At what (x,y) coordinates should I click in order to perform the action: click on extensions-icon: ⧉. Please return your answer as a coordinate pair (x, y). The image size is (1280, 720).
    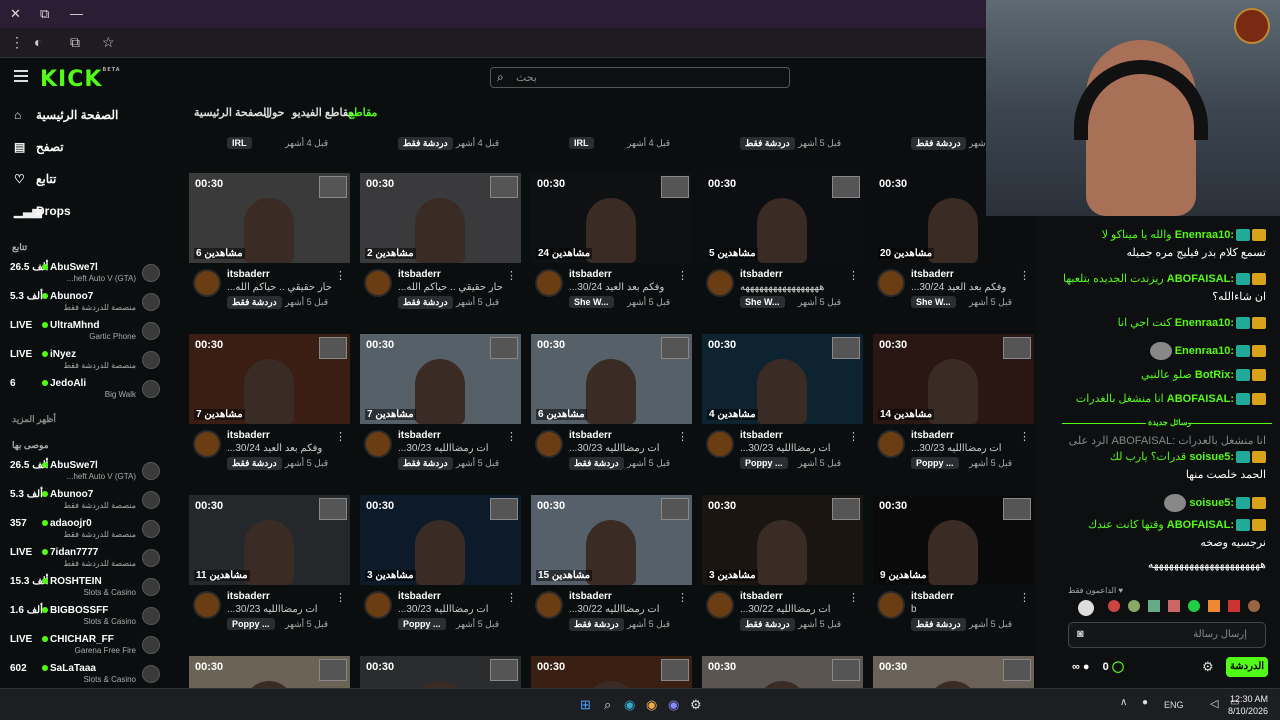
    Looking at the image, I should click on (75, 42).